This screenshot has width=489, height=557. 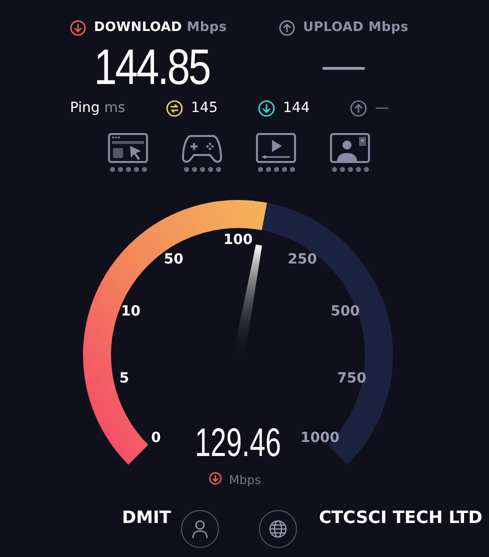 What do you see at coordinates (238, 240) in the screenshot?
I see `scale-label: 100` at bounding box center [238, 240].